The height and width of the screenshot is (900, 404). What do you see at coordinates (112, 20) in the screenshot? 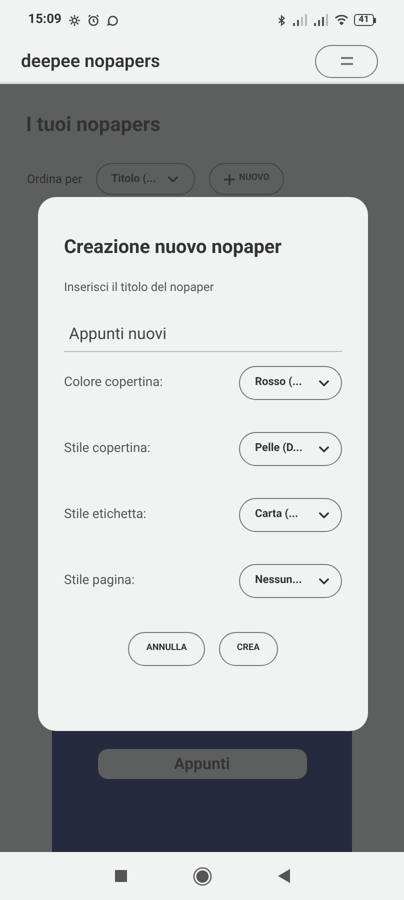
I see `chat-icon` at bounding box center [112, 20].